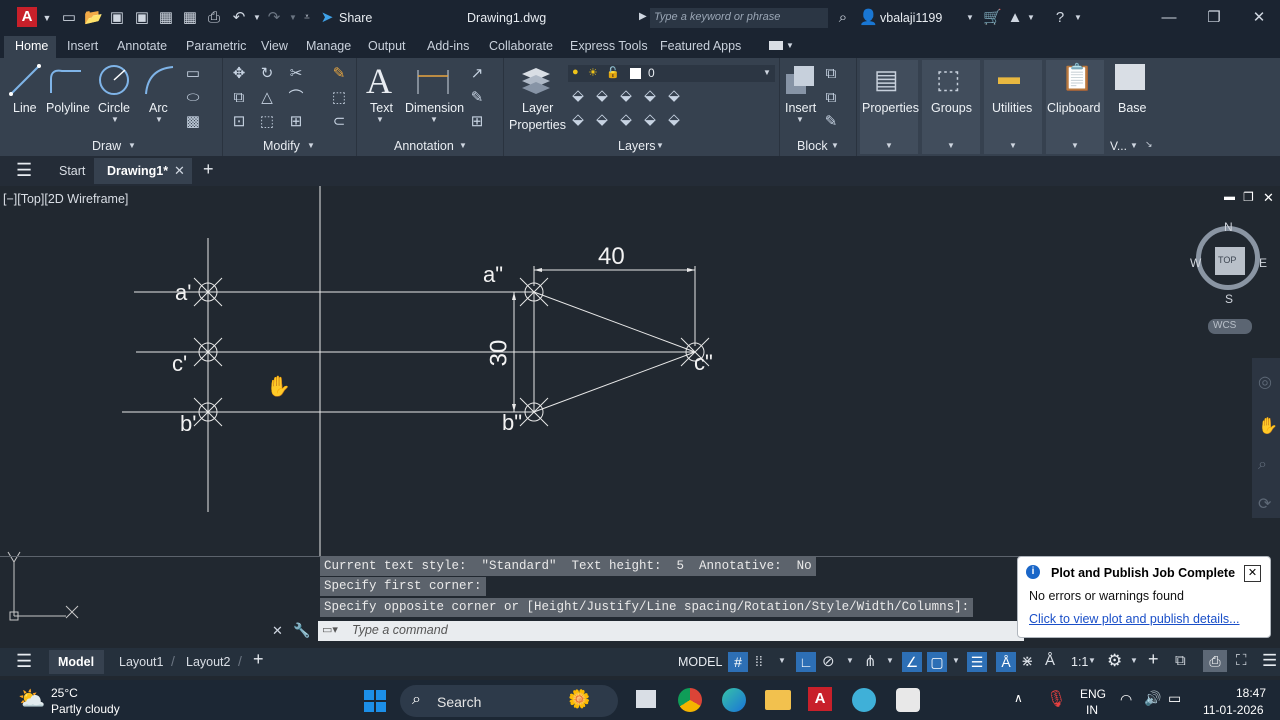  I want to click on line-icon, so click(25, 80).